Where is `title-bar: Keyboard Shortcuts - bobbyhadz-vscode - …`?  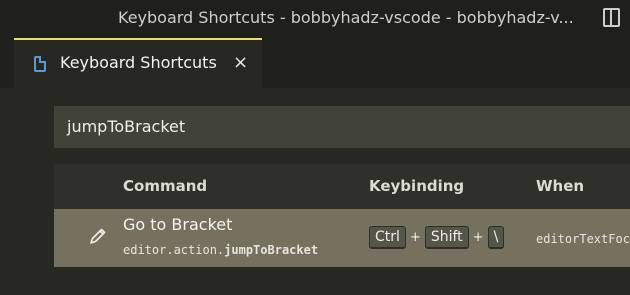
title-bar: Keyboard Shortcuts - bobbyhadz-vscode - … is located at coordinates (315, 19).